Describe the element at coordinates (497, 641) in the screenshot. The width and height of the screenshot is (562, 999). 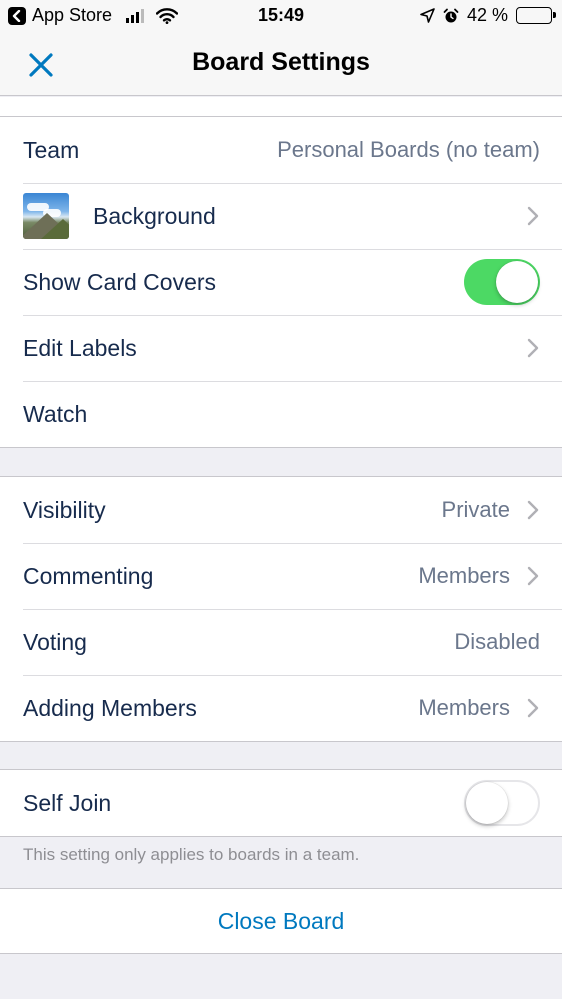
I see `voting-value: Disabled` at that location.